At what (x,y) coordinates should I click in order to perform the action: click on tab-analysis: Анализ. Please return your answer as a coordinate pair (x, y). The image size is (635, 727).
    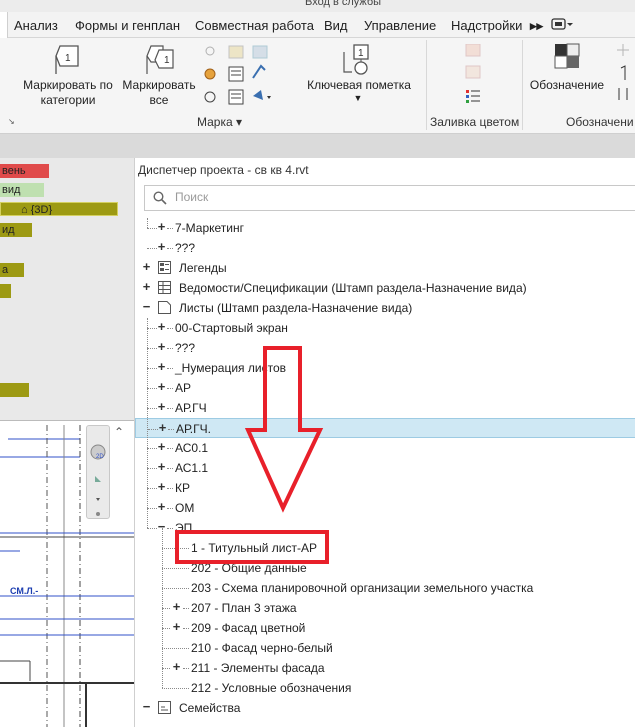
    Looking at the image, I should click on (36, 25).